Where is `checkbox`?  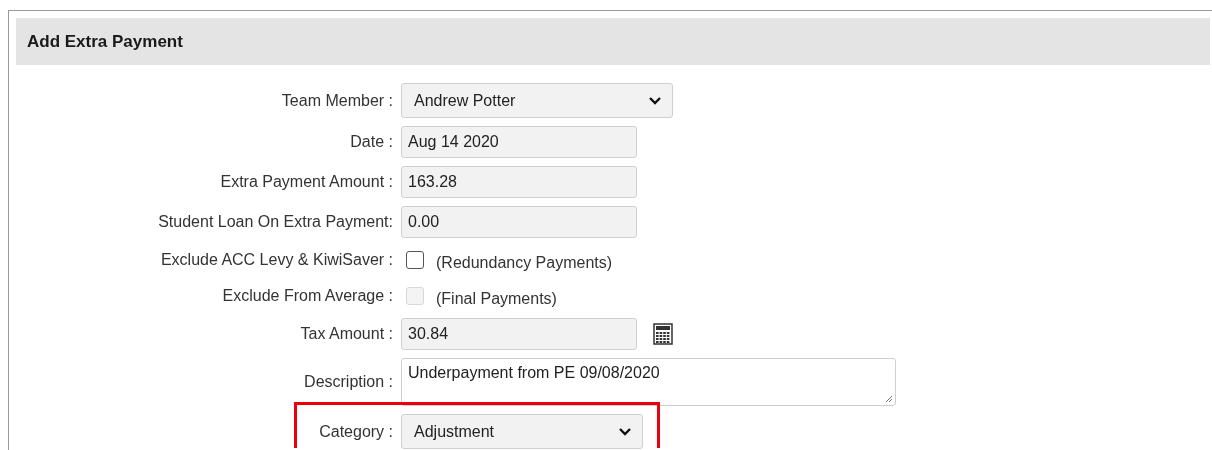
checkbox is located at coordinates (415, 260).